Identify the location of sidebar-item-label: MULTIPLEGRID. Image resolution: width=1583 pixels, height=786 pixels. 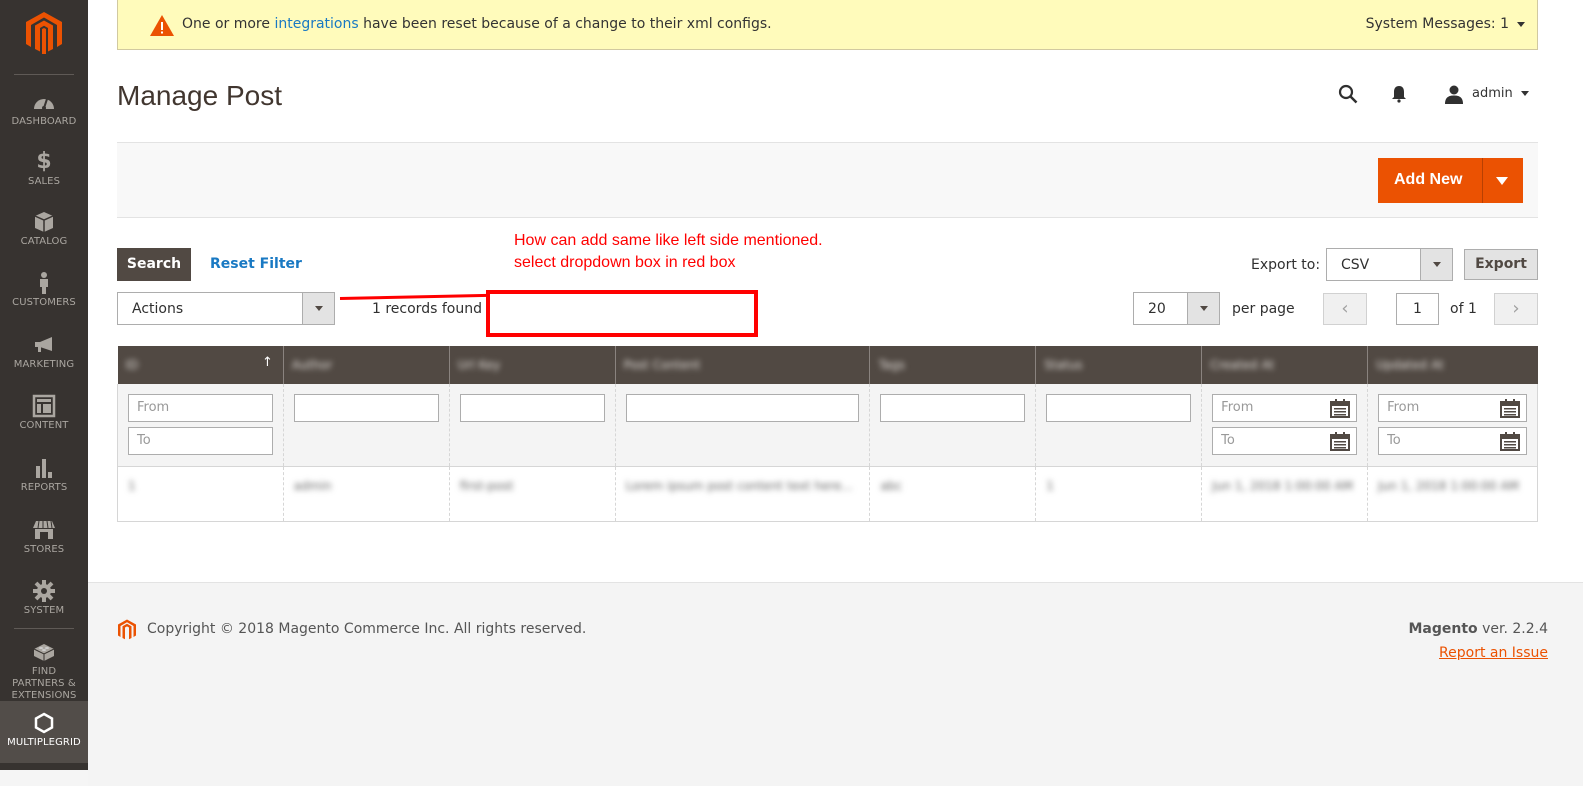
(44, 742).